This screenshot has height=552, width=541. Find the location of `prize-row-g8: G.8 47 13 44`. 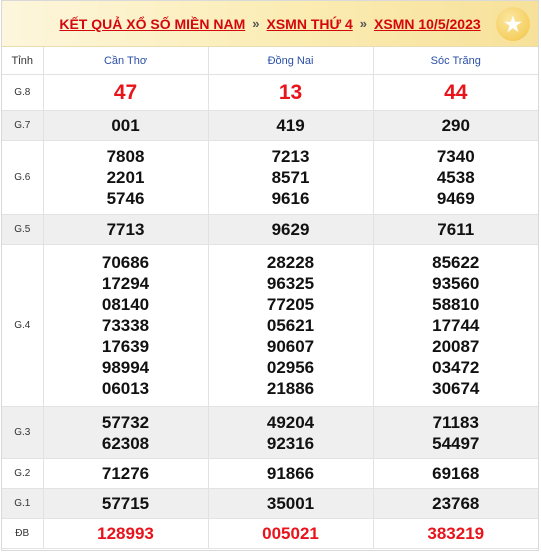

prize-row-g8: G.8 47 13 44 is located at coordinates (270, 92).